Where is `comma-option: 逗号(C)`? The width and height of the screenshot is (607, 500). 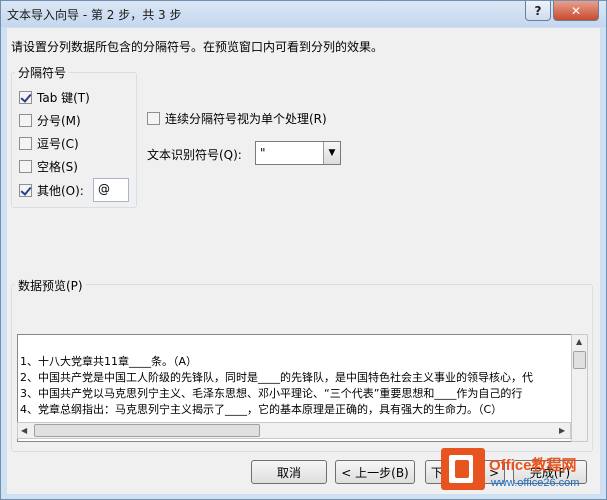 comma-option: 逗号(C) is located at coordinates (49, 143).